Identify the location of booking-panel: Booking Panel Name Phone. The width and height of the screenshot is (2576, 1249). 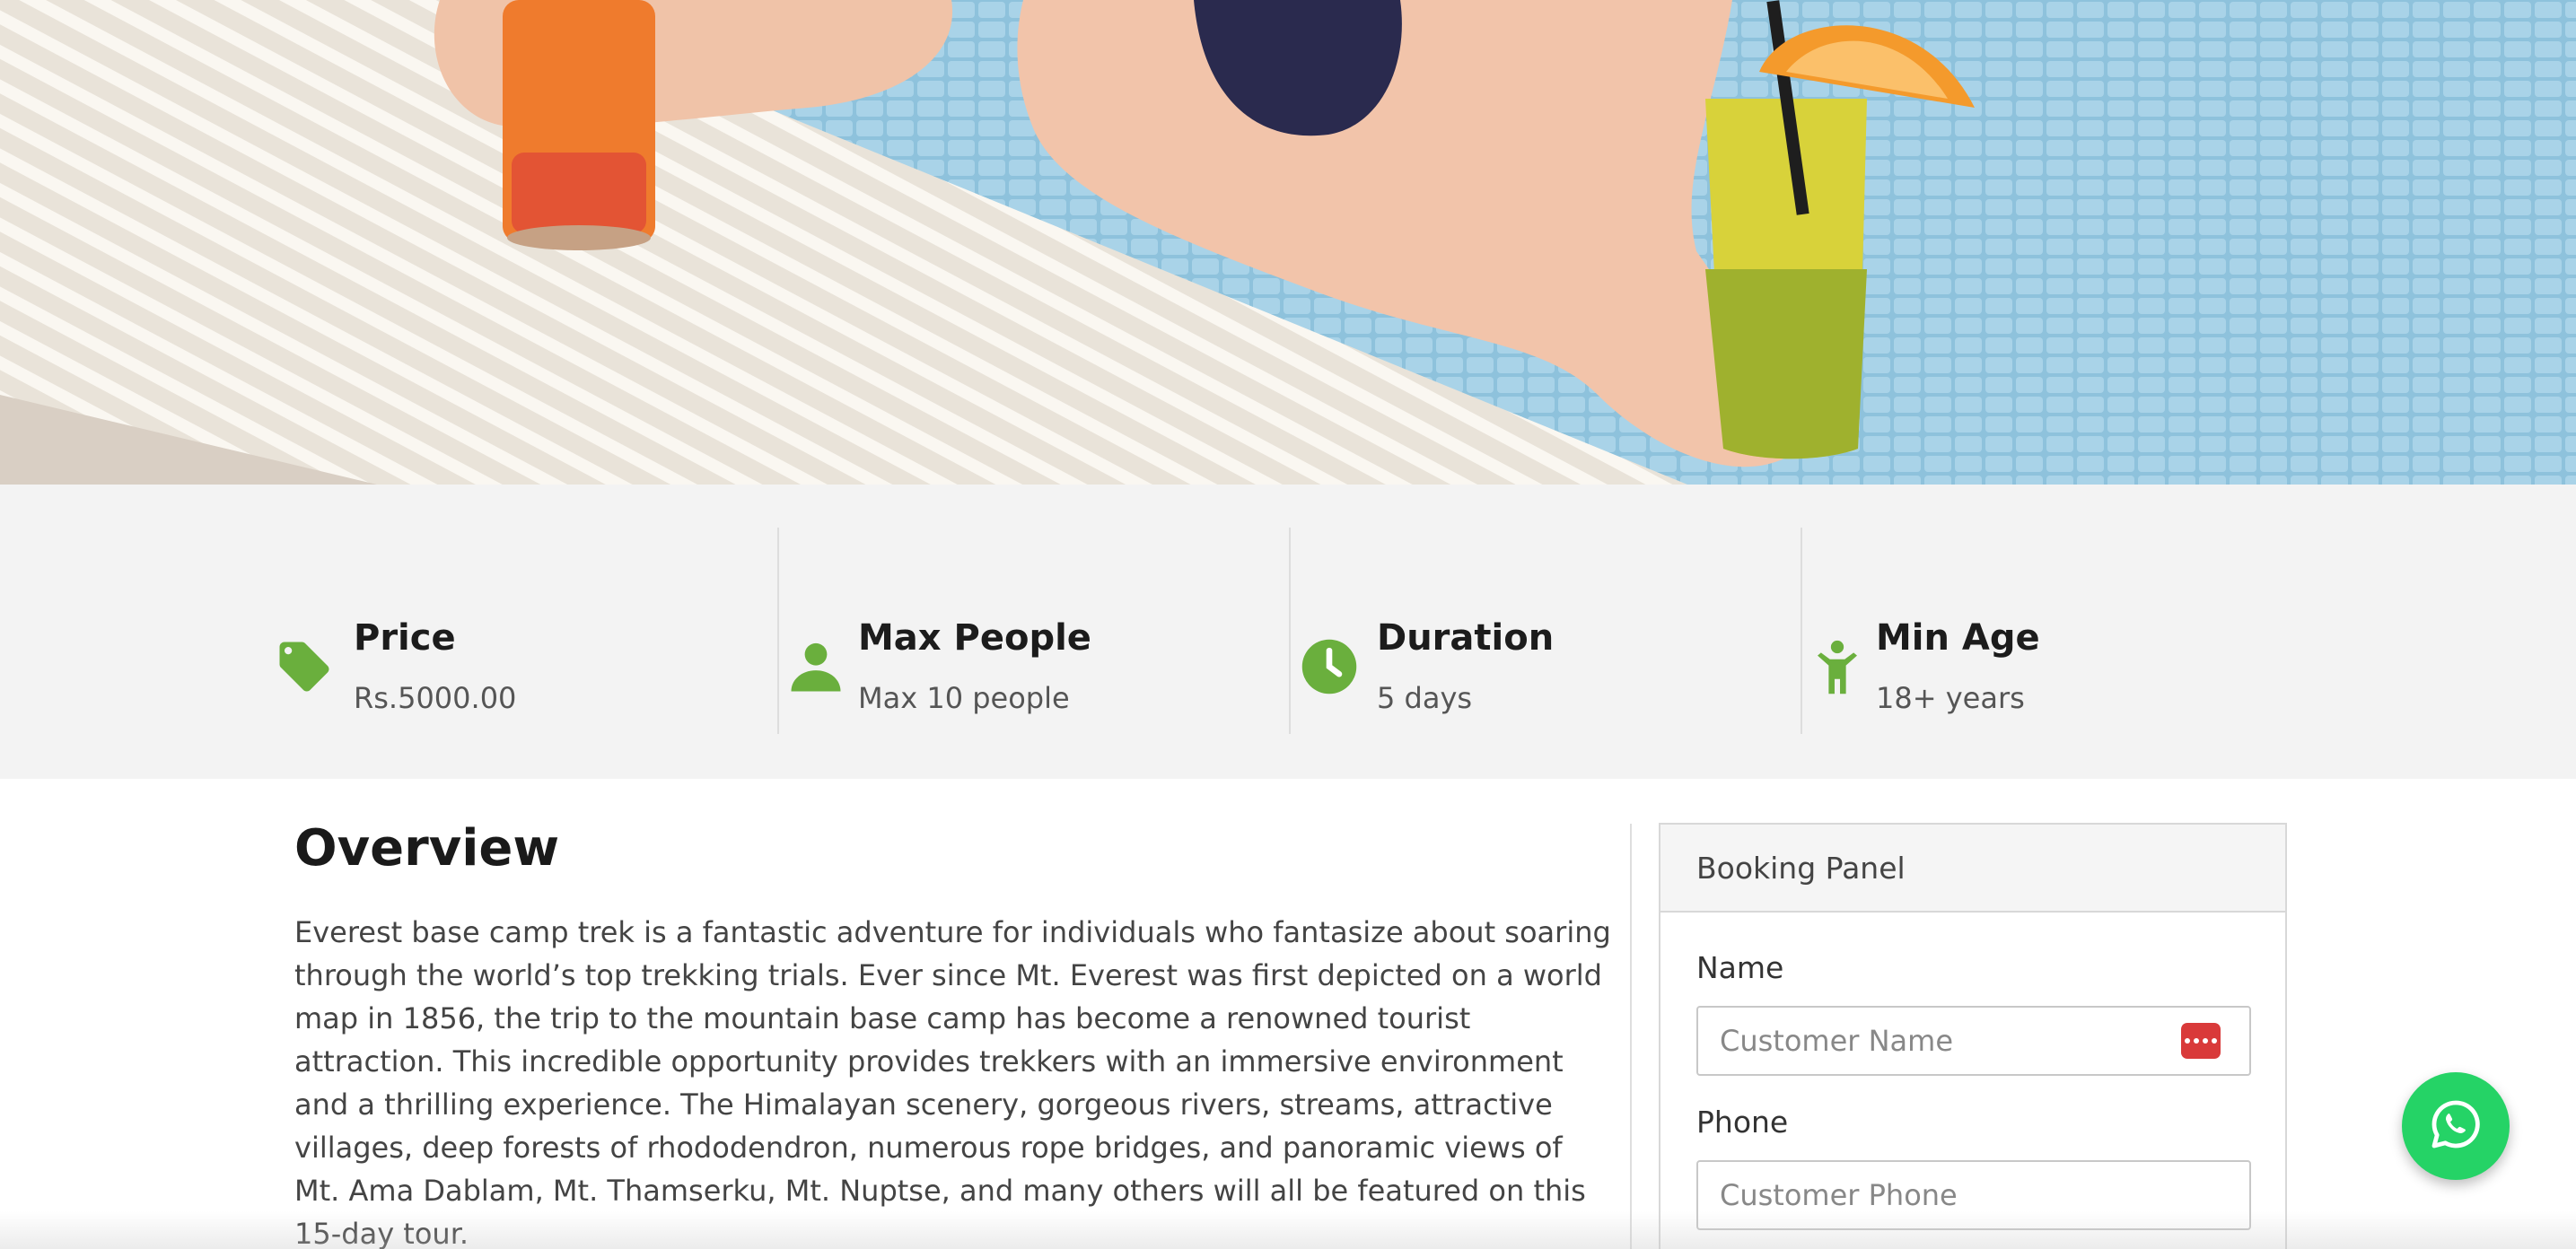
(1973, 1036).